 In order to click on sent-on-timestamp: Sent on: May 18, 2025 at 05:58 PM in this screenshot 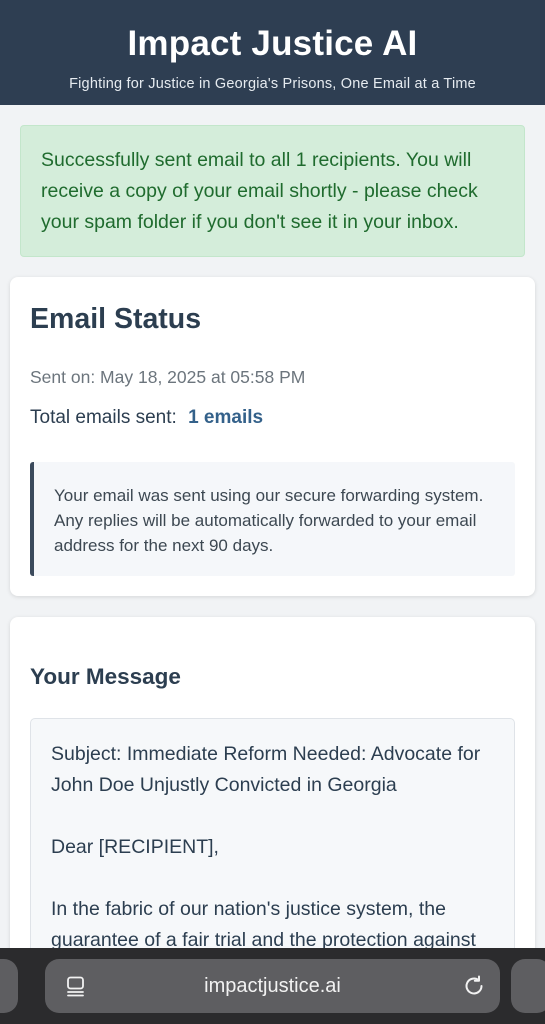, I will do `click(168, 377)`.